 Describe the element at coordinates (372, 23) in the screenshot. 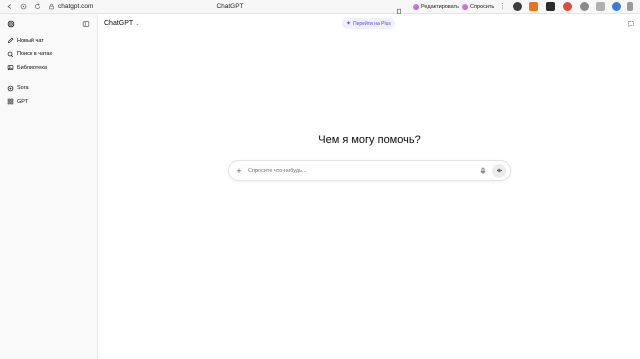

I see `upgrade-plus-label: Перейти на Plus` at that location.